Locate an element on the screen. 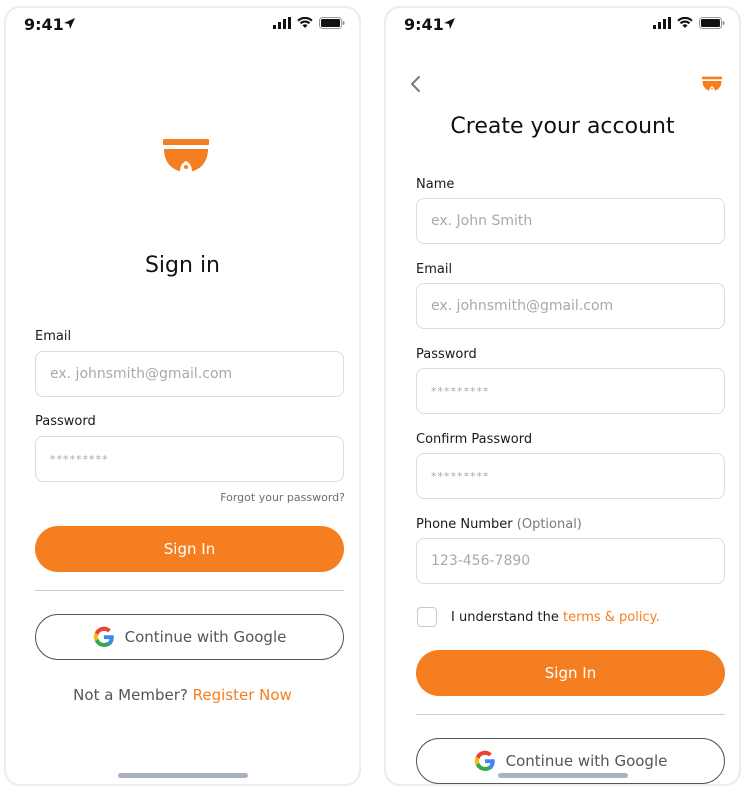  register-now-link: Register Now is located at coordinates (242, 695).